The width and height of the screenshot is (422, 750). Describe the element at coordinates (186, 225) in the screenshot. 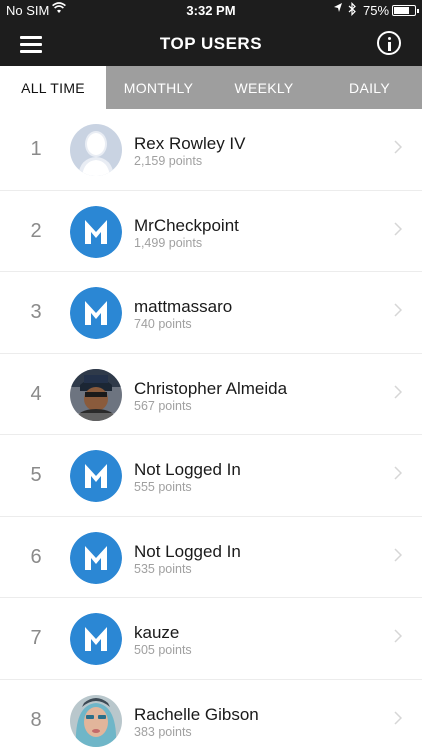

I see `user-name: MrCheckpoint` at that location.